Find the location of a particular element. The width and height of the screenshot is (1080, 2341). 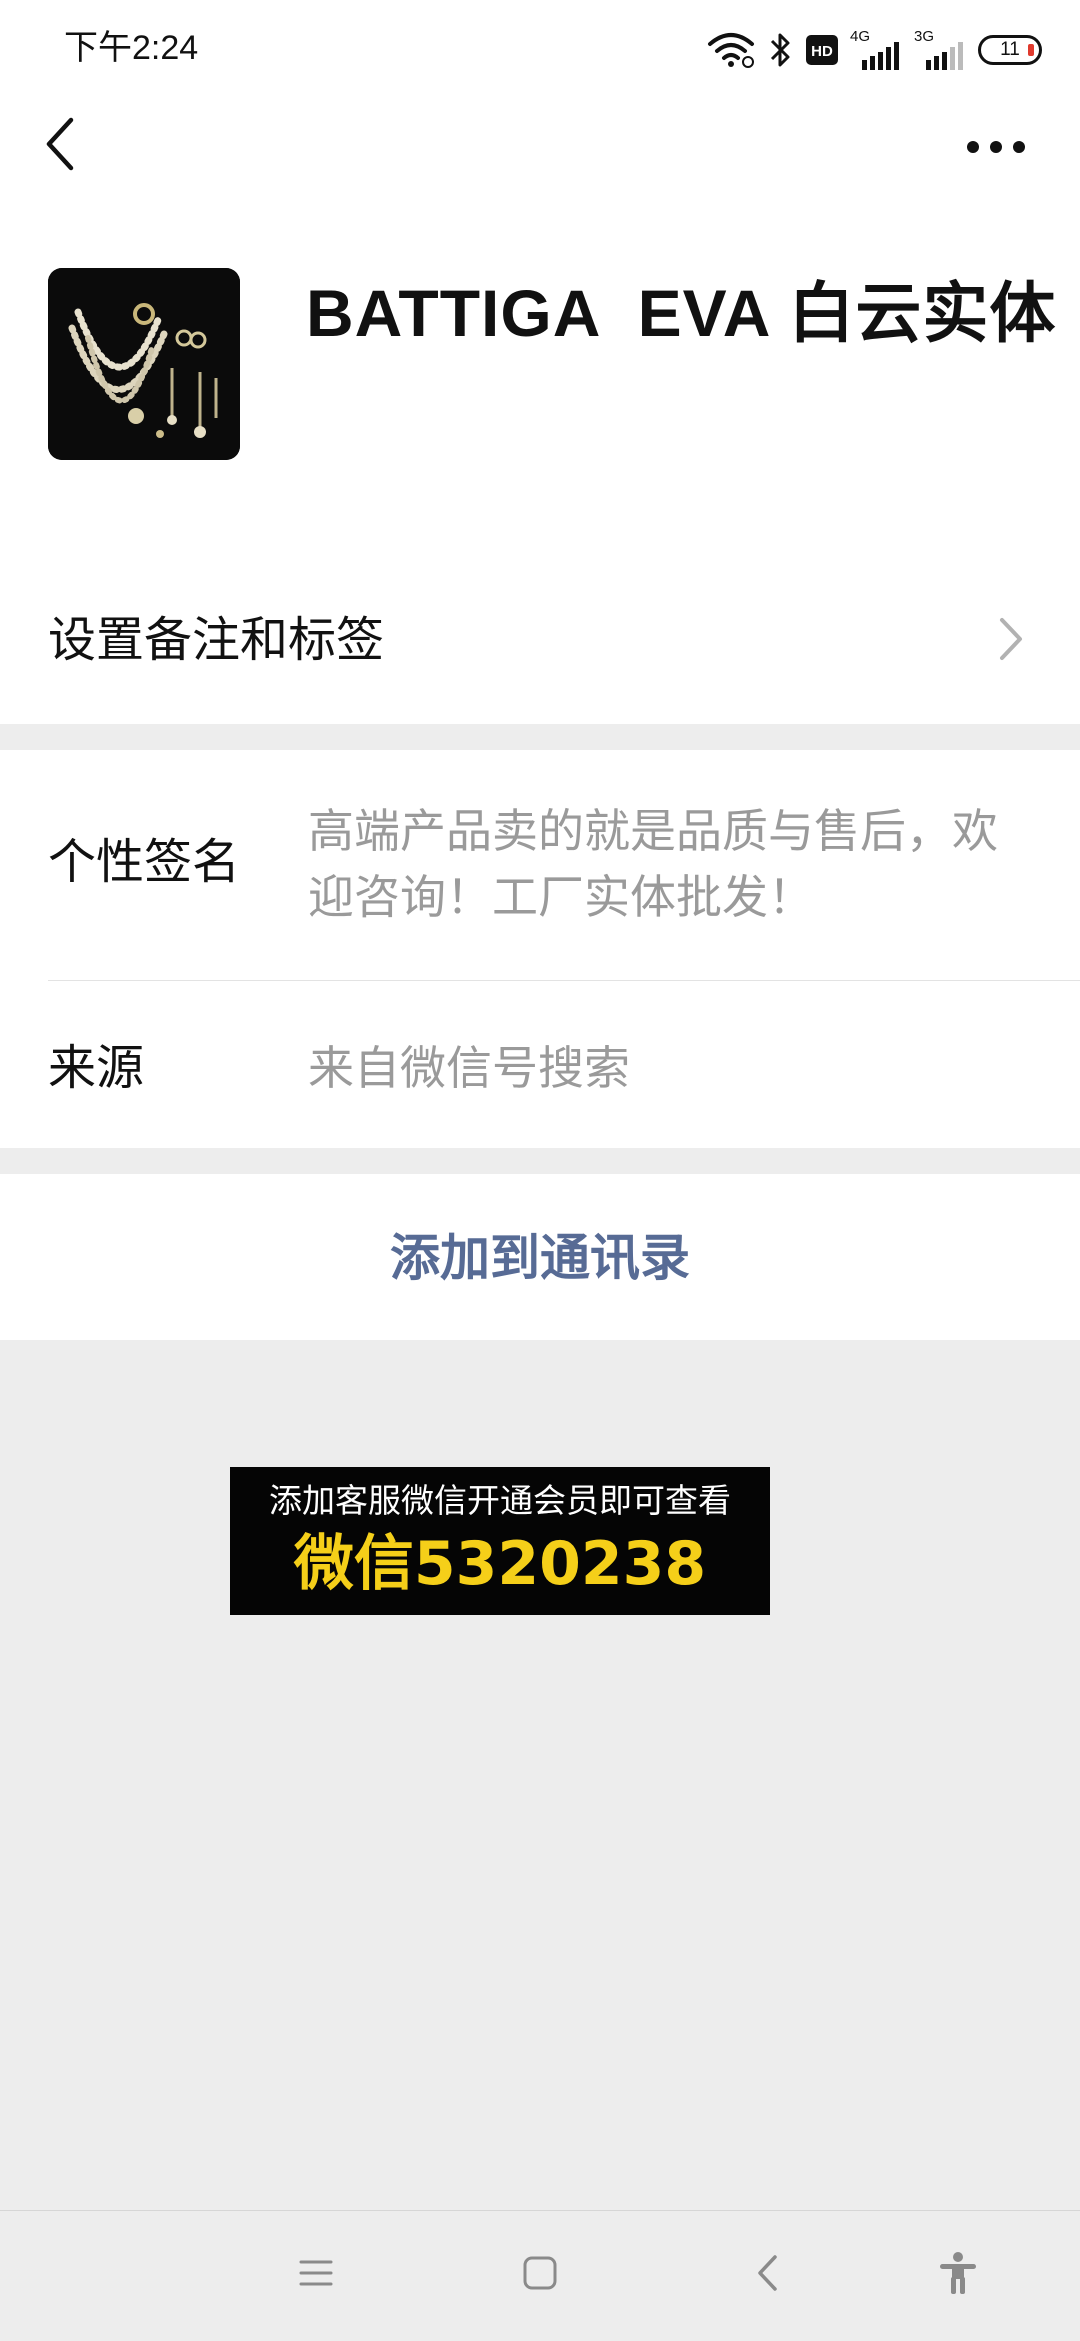

back-triangle-icon is located at coordinates (768, 2275).